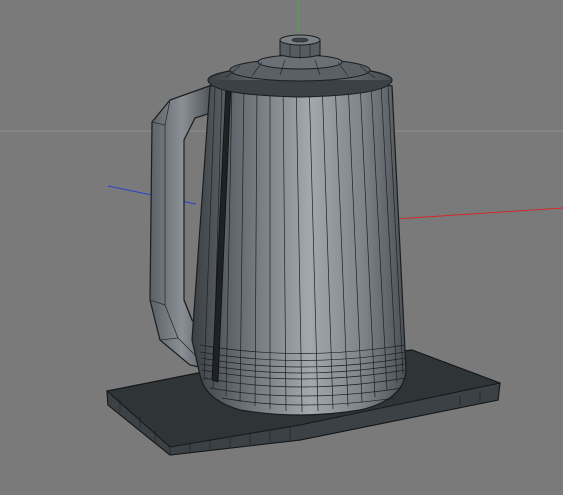 This screenshot has height=495, width=563. Describe the element at coordinates (478, 213) in the screenshot. I see `x-axis-line` at that location.